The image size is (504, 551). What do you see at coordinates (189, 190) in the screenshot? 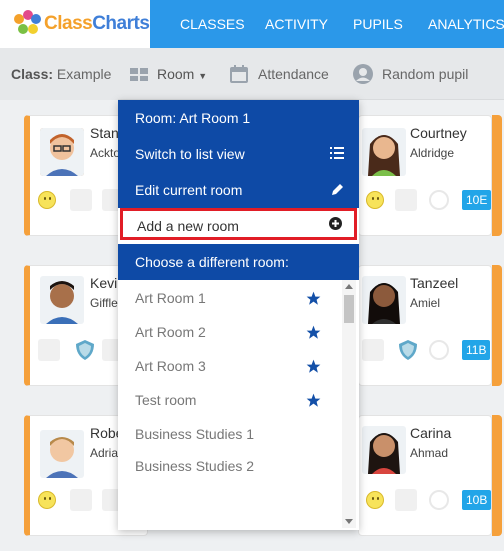
I see `edit-room-label: Edit current room` at bounding box center [189, 190].